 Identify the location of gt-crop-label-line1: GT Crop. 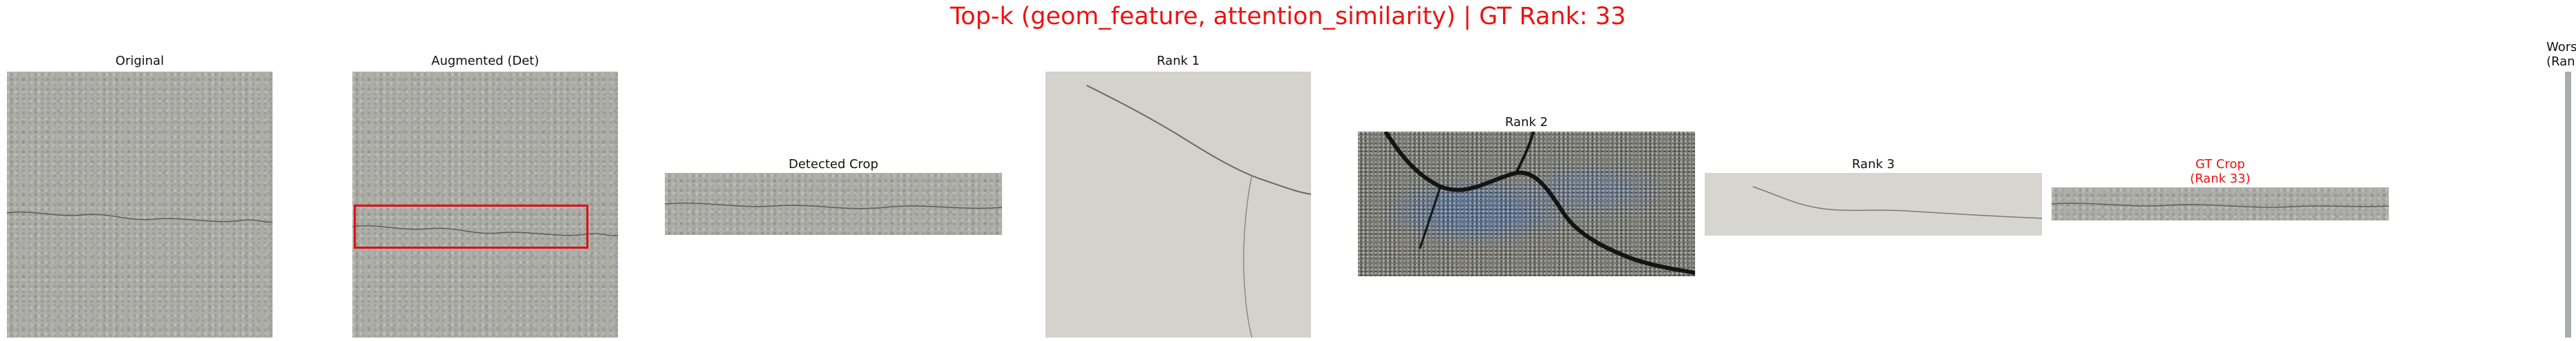
(2220, 164).